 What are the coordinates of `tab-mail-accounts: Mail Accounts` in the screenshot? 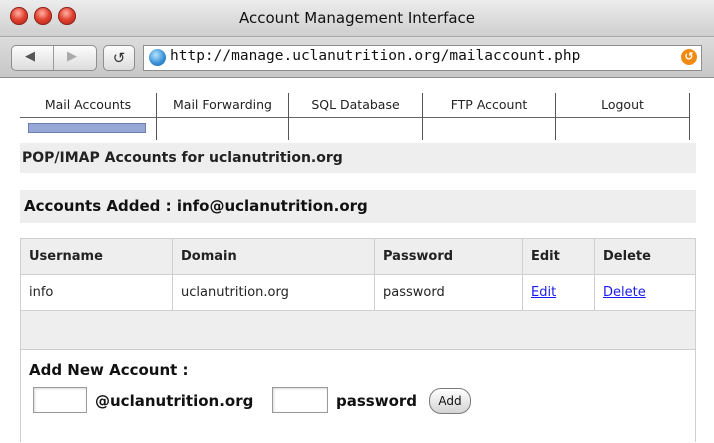 It's located at (88, 116).